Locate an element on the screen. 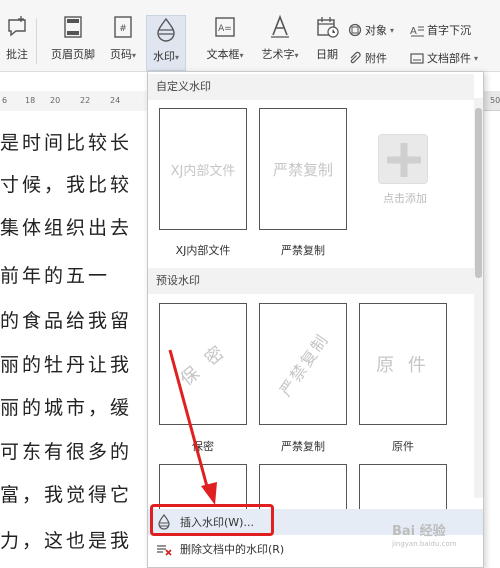 The width and height of the screenshot is (500, 568). page-number-icon: # is located at coordinates (123, 27).